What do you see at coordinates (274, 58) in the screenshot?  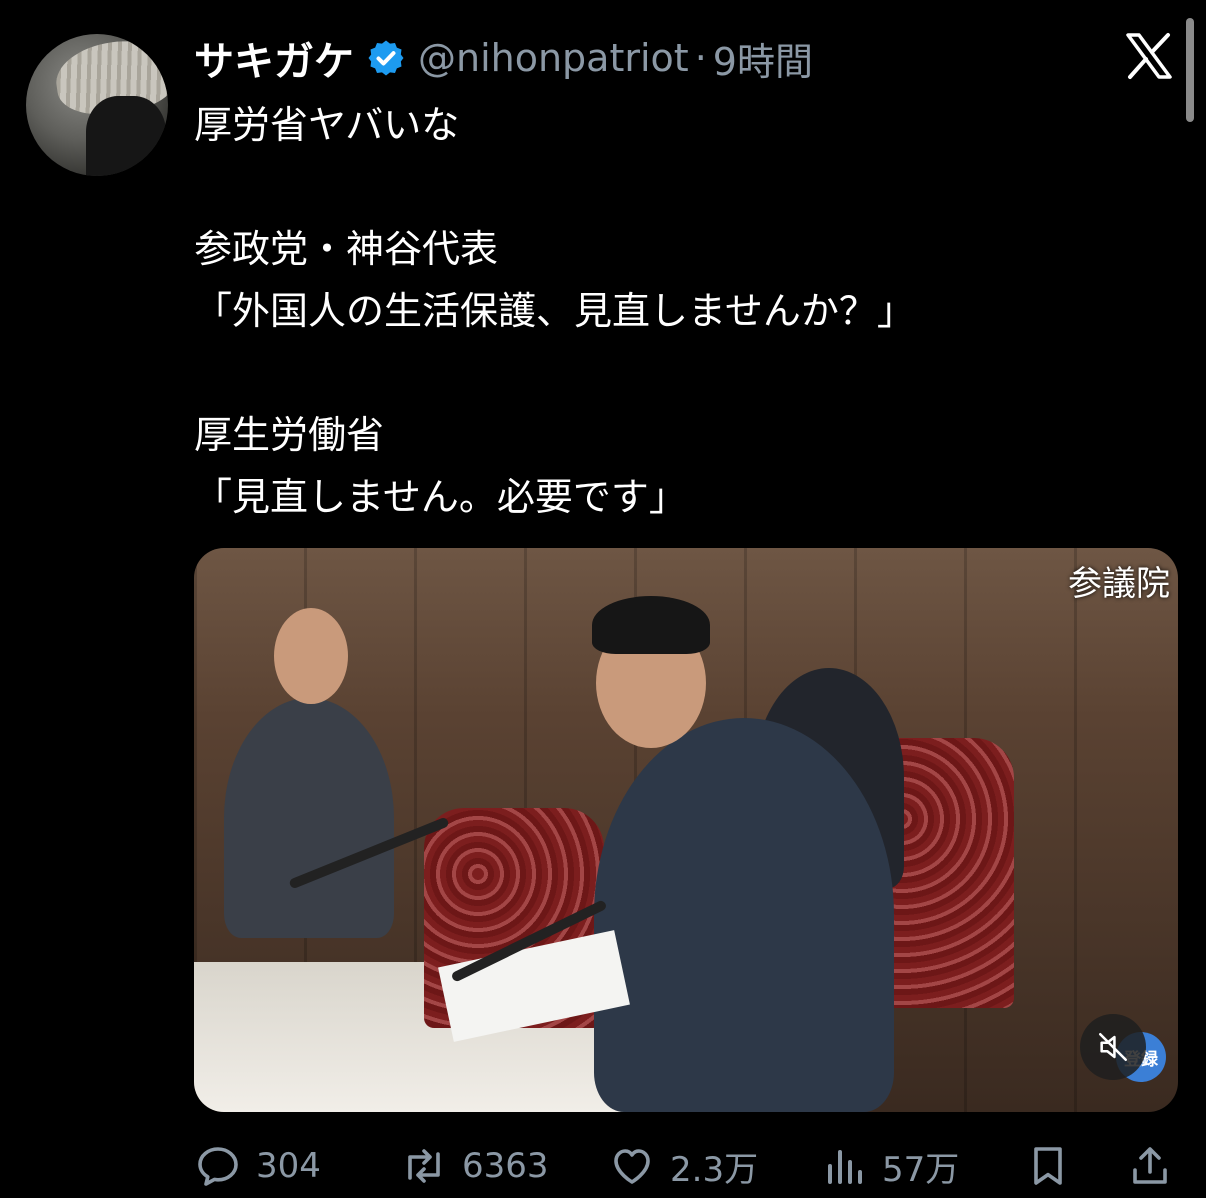 I see `author-name: サキガケ` at bounding box center [274, 58].